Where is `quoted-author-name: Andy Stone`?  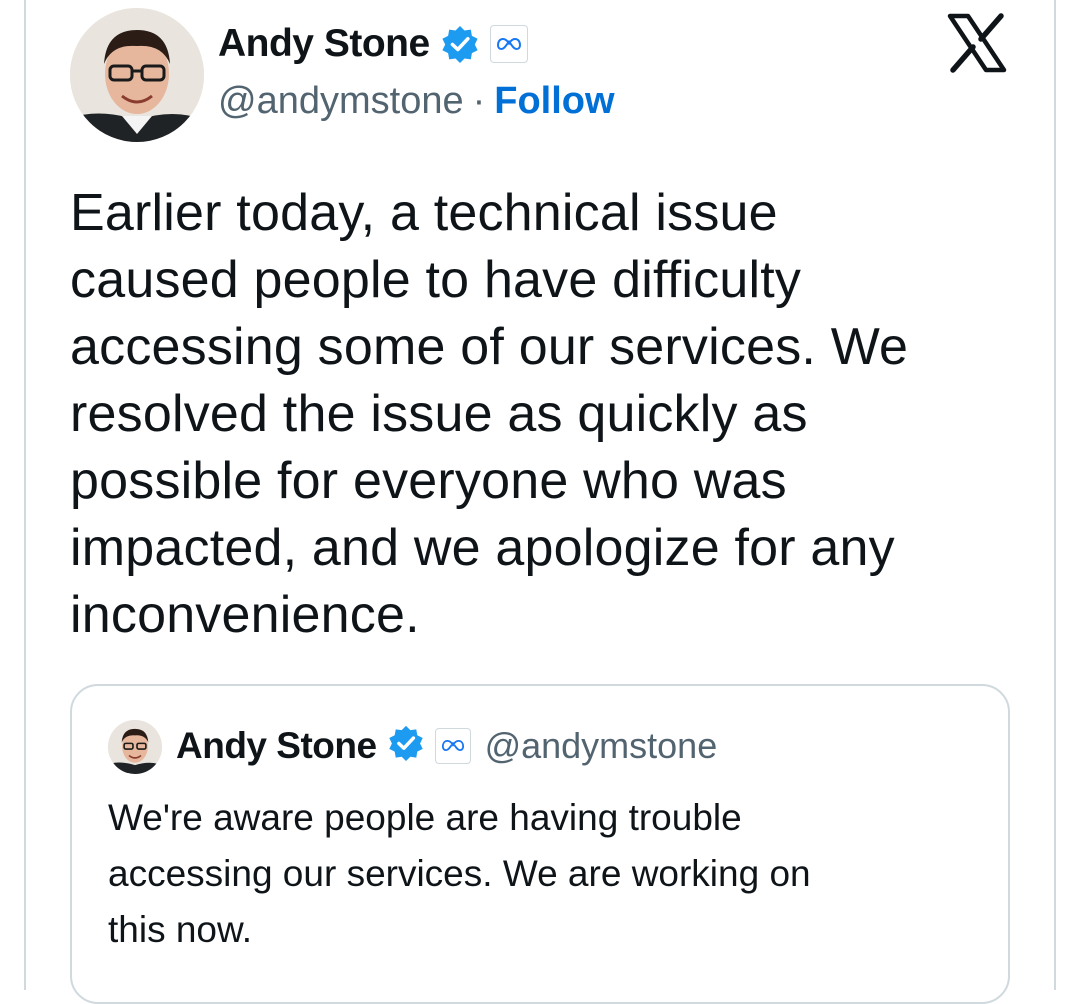 quoted-author-name: Andy Stone is located at coordinates (276, 745).